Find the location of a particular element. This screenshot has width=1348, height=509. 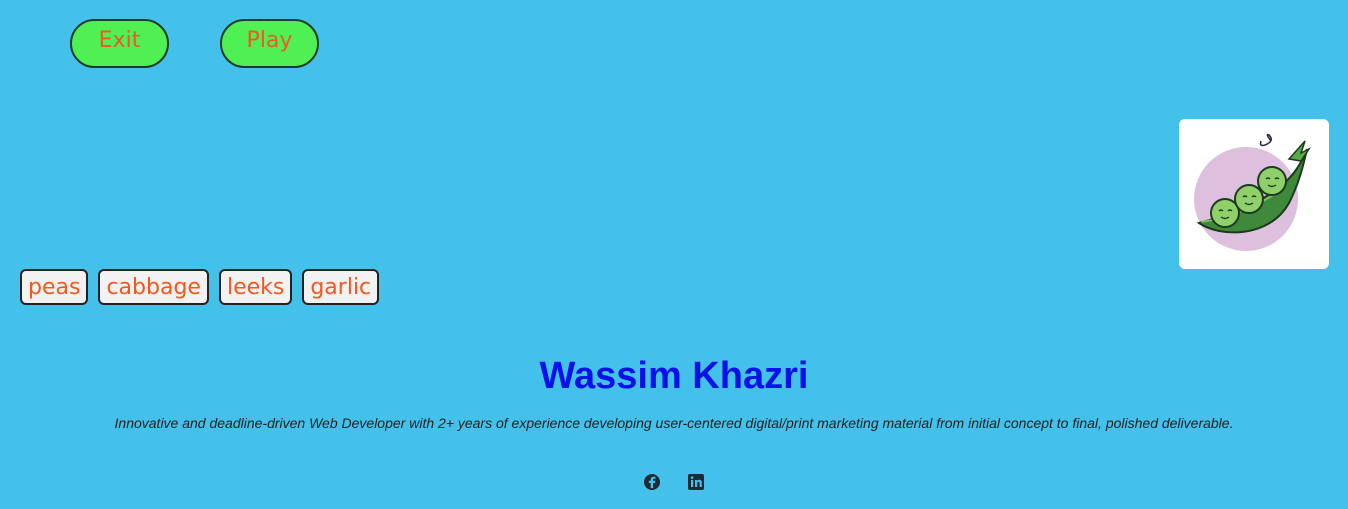

word-button-cabbage: cabbage is located at coordinates (153, 287).